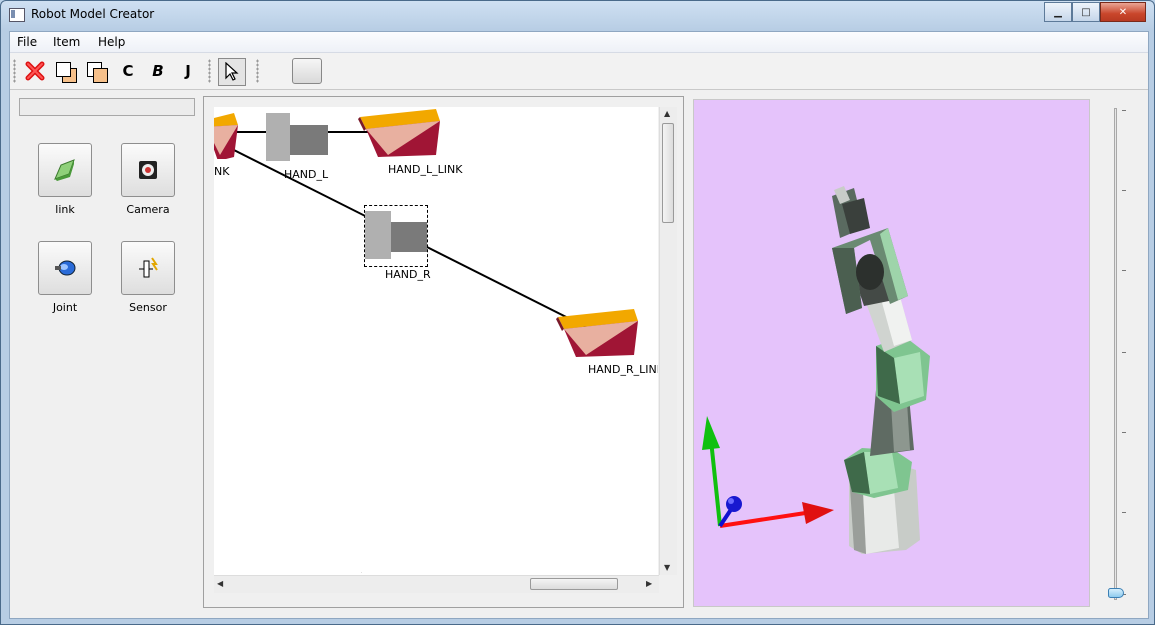  I want to click on slider-thumb, so click(1116, 593).